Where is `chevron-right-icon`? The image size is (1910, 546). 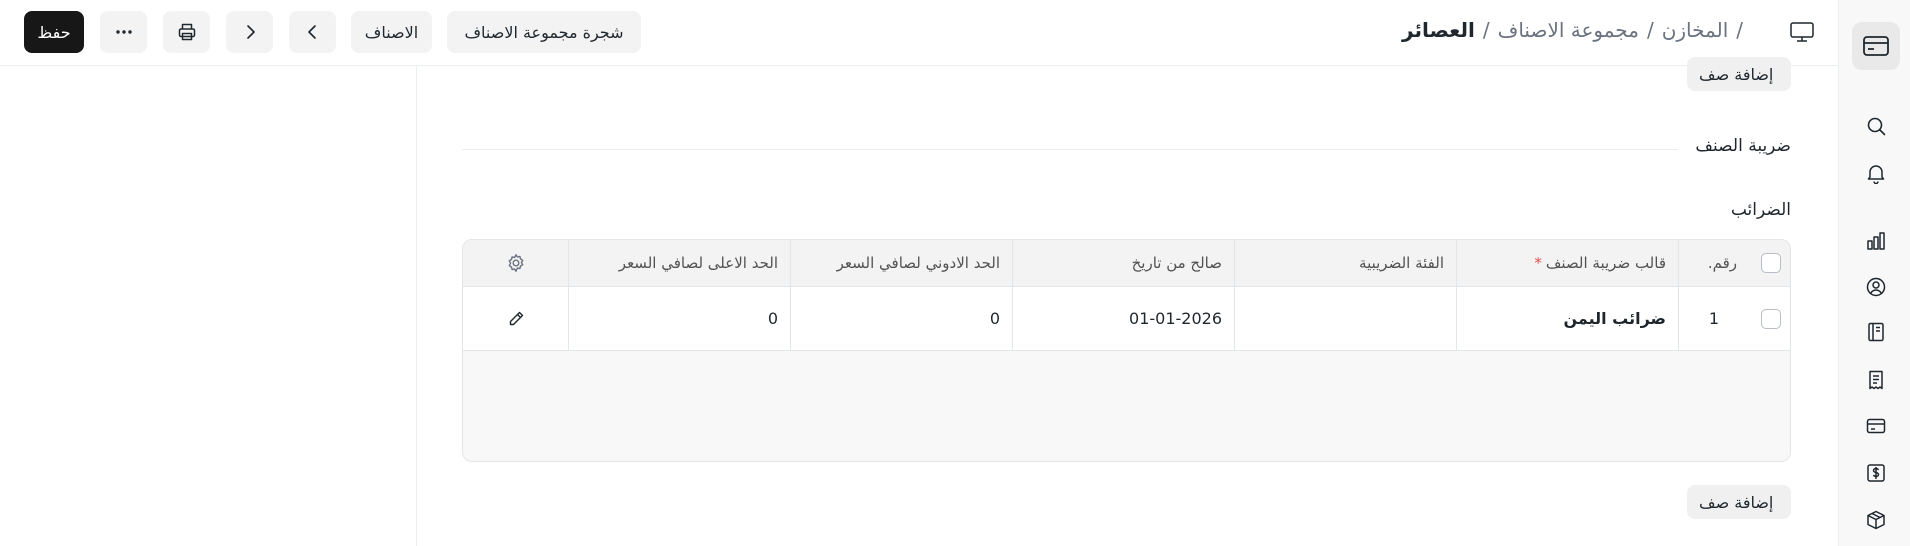
chevron-right-icon is located at coordinates (250, 32).